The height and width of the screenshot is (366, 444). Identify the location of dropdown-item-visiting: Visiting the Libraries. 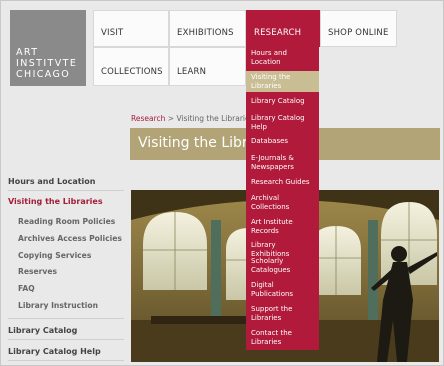
(282, 81).